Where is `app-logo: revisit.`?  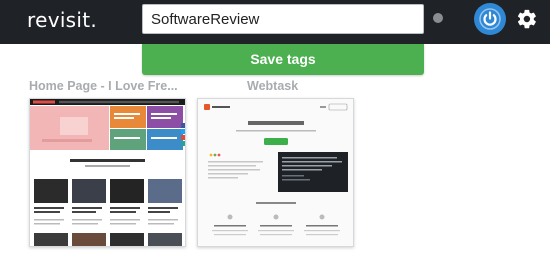 app-logo: revisit. is located at coordinates (62, 20).